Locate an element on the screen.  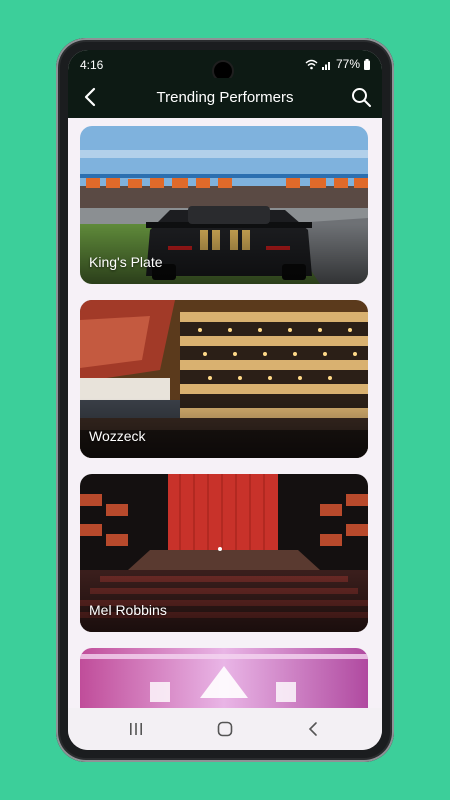
home-icon is located at coordinates (225, 729).